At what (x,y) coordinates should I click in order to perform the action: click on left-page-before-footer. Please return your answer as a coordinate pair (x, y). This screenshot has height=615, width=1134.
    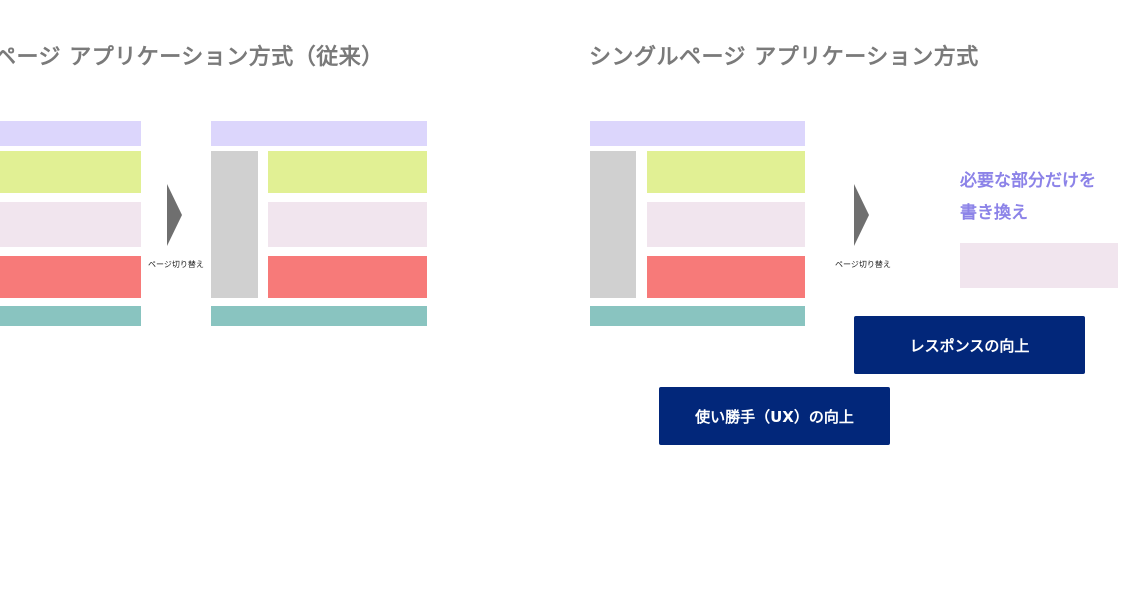
    Looking at the image, I should click on (70, 316).